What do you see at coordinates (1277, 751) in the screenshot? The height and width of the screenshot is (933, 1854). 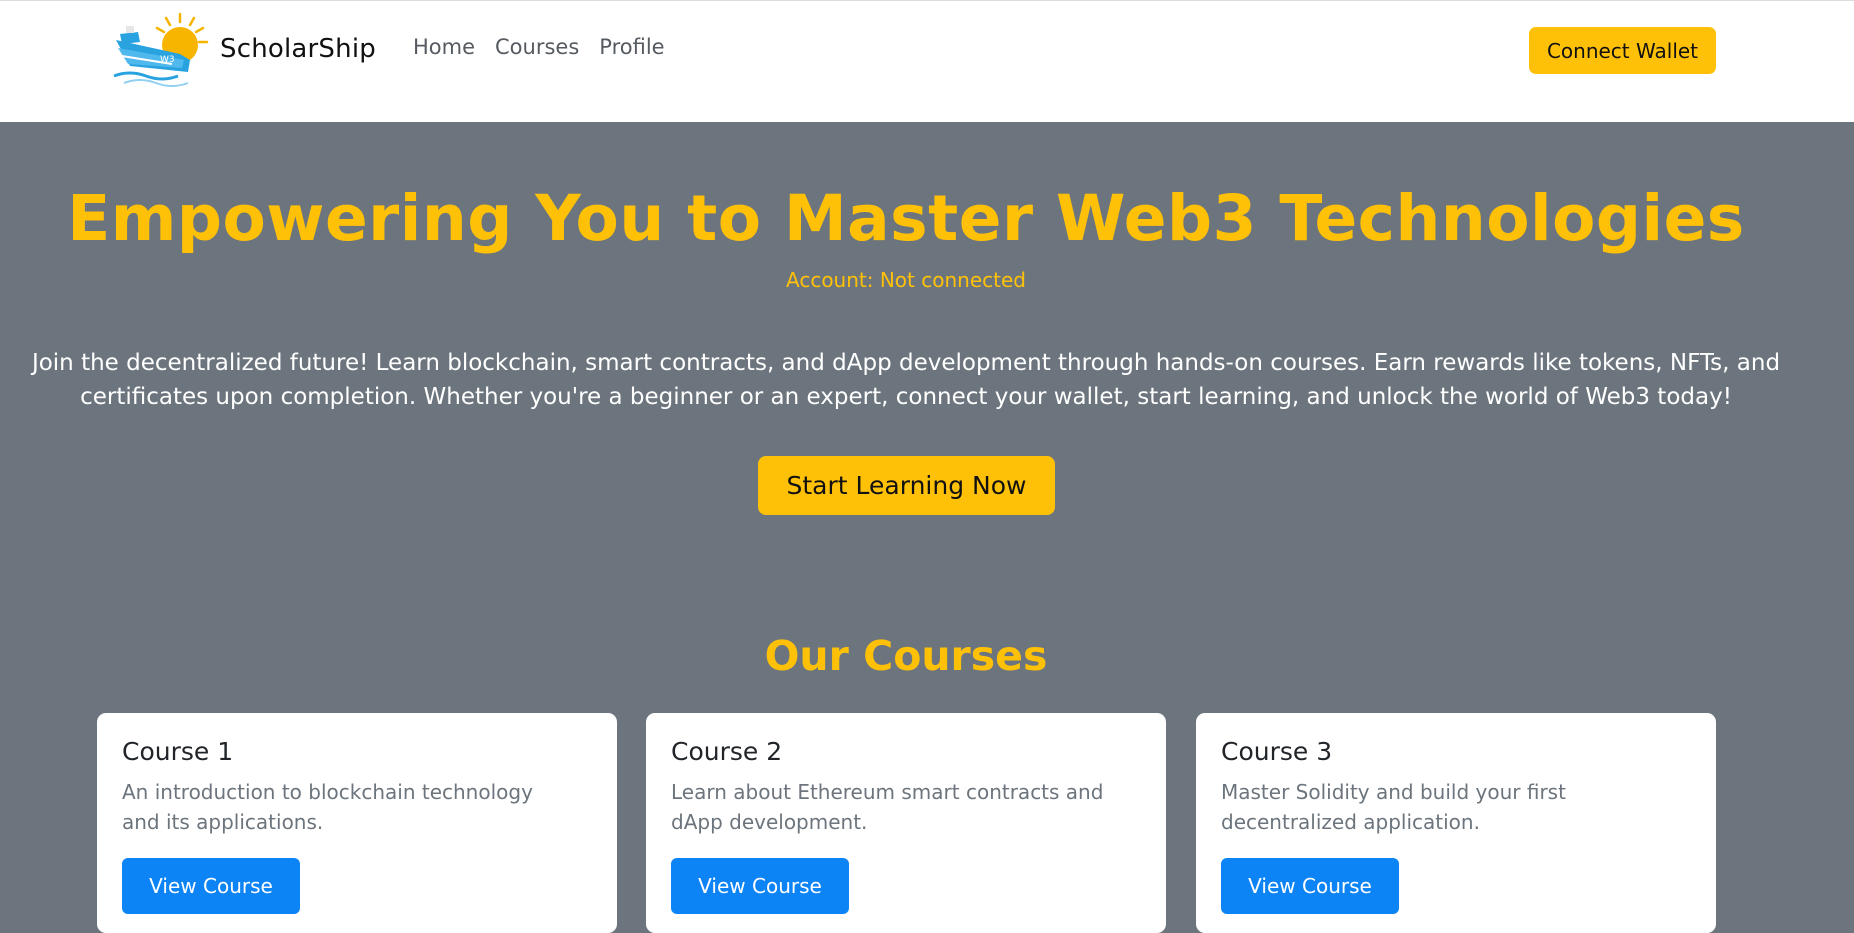 I see `course-title: Course 3` at bounding box center [1277, 751].